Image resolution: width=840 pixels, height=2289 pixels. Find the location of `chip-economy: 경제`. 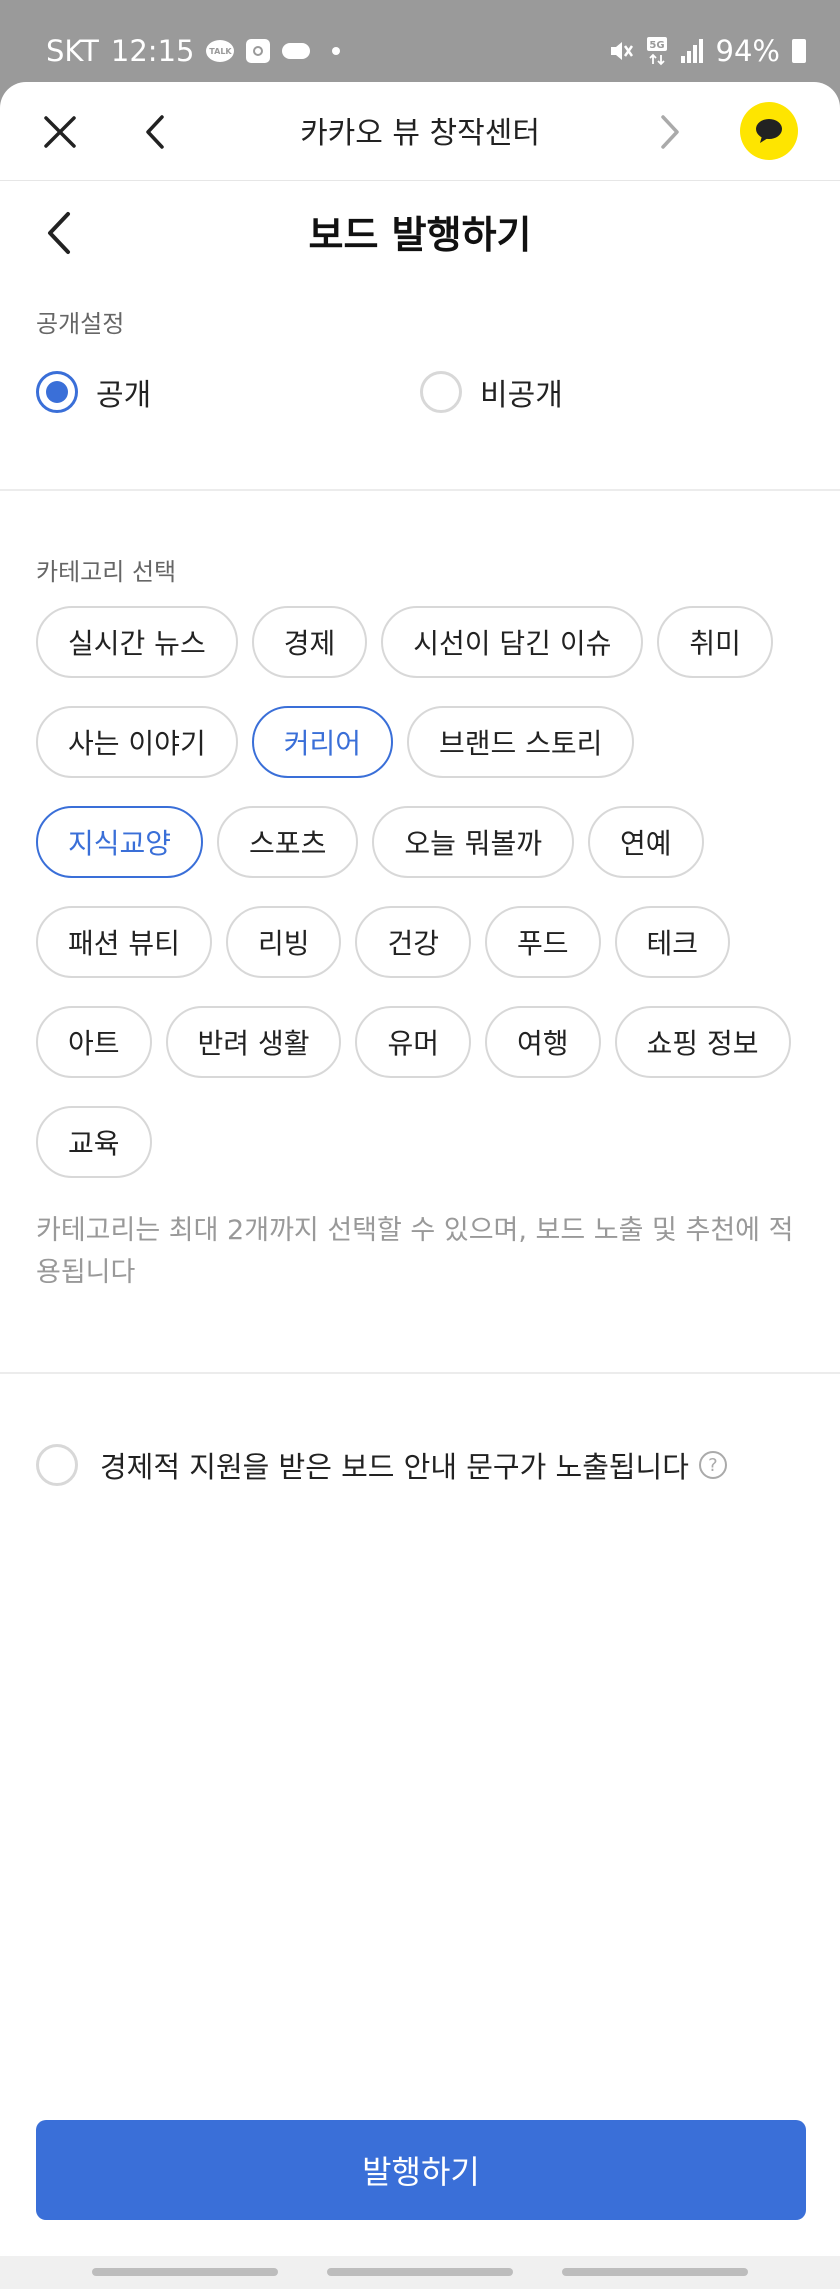

chip-economy: 경제 is located at coordinates (309, 642).